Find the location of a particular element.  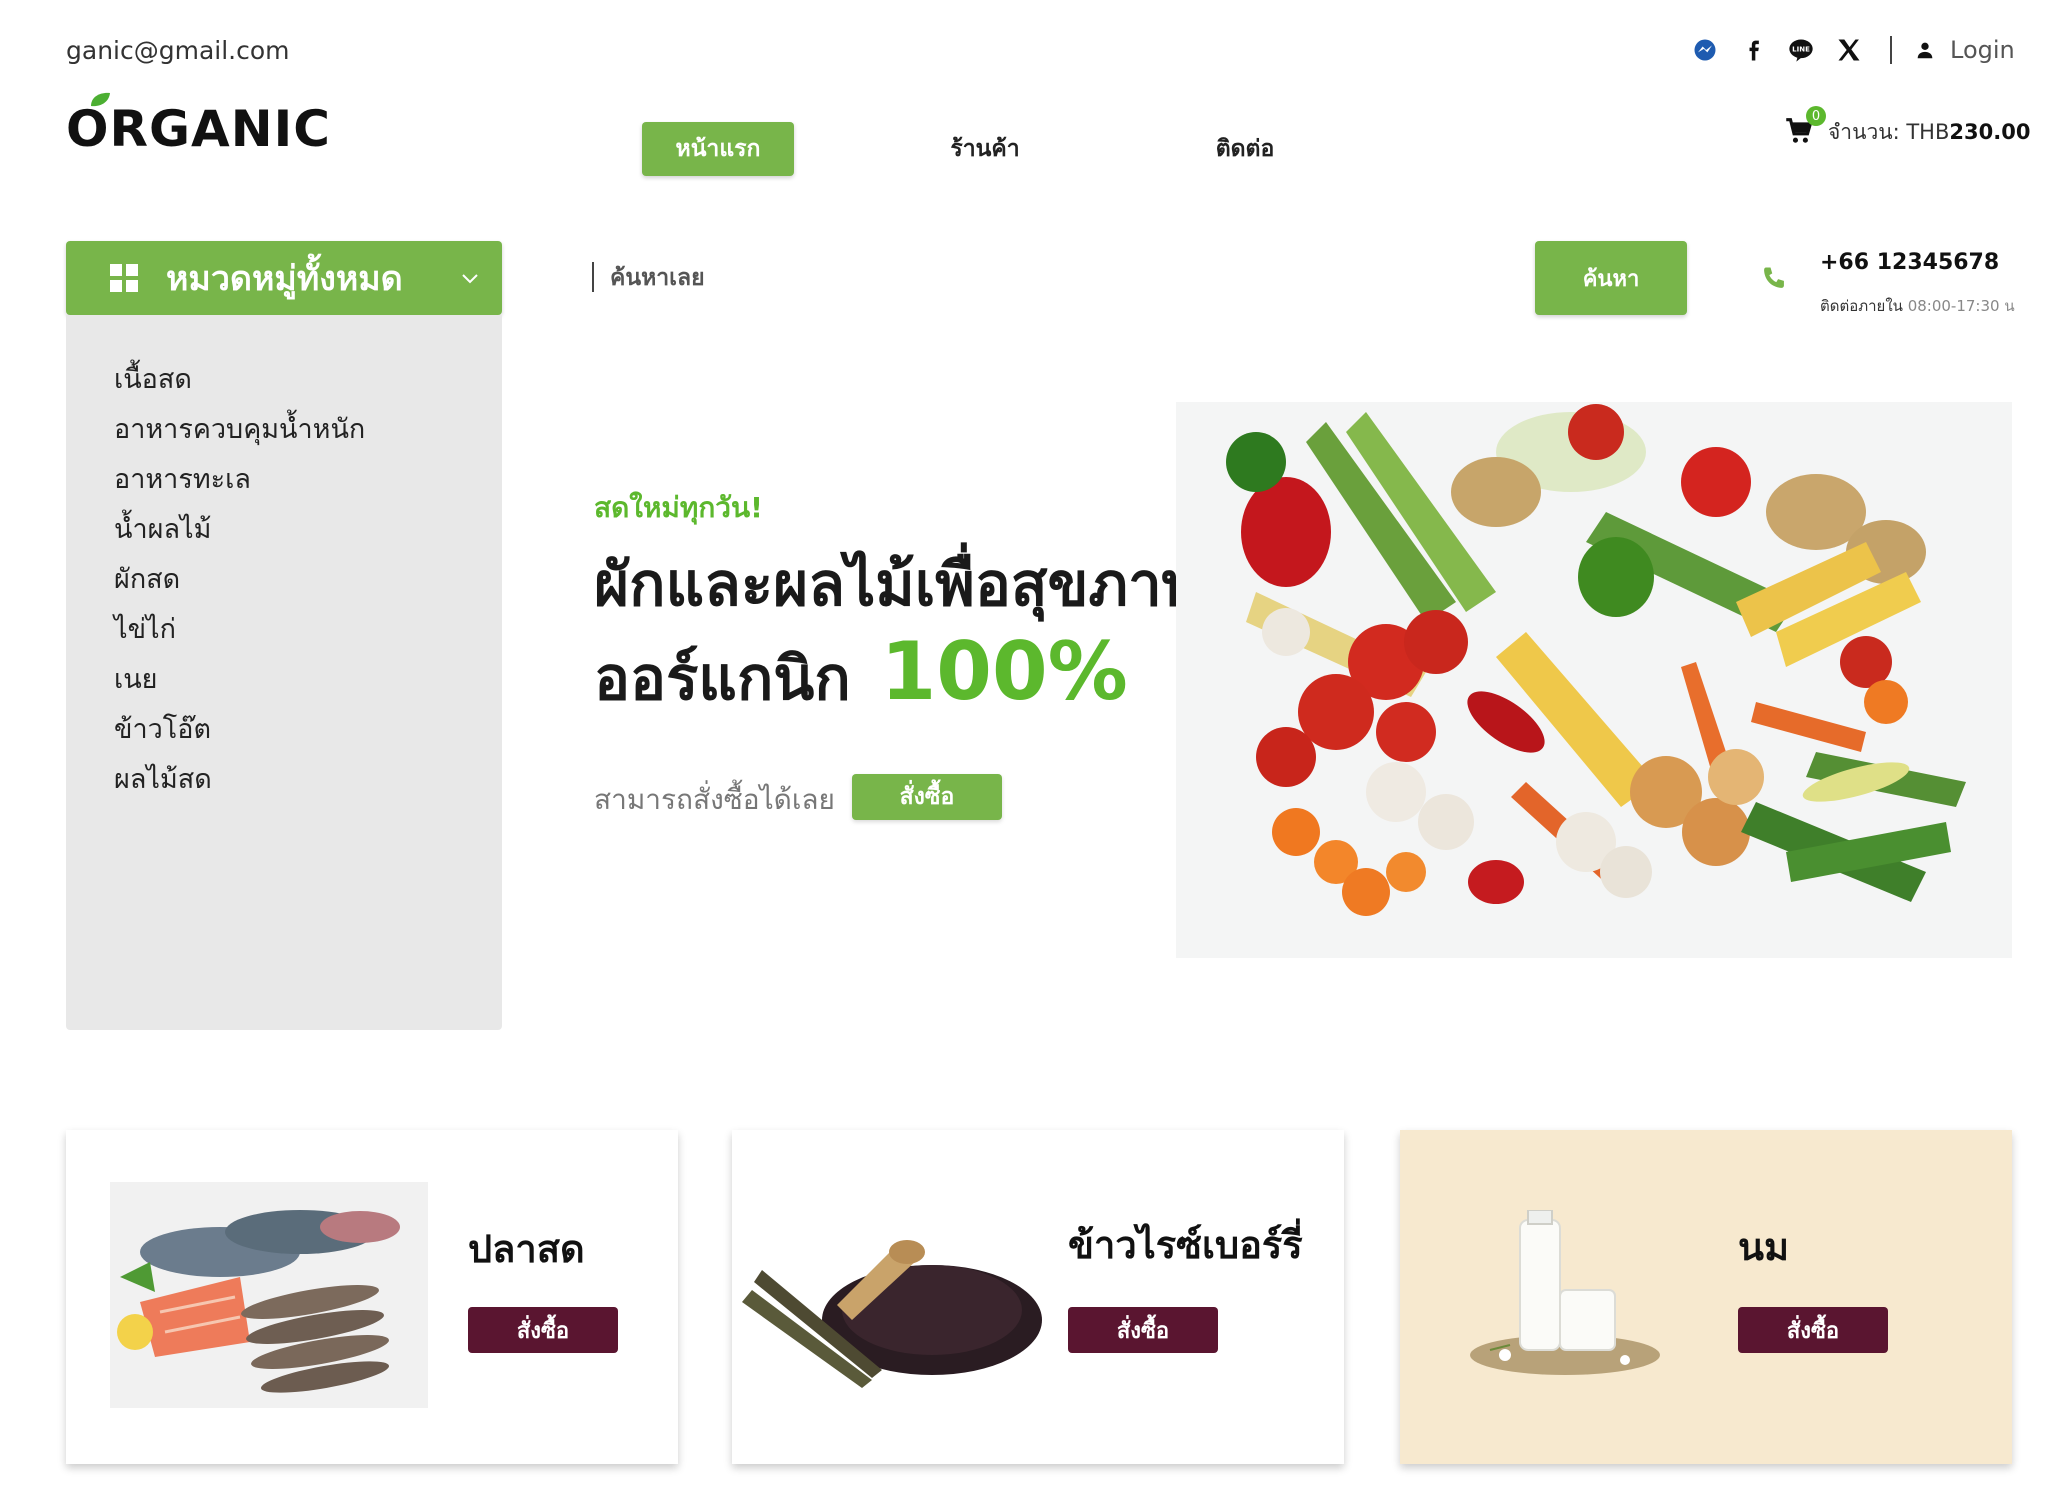

nav-home: หน้าแรก is located at coordinates (718, 149).